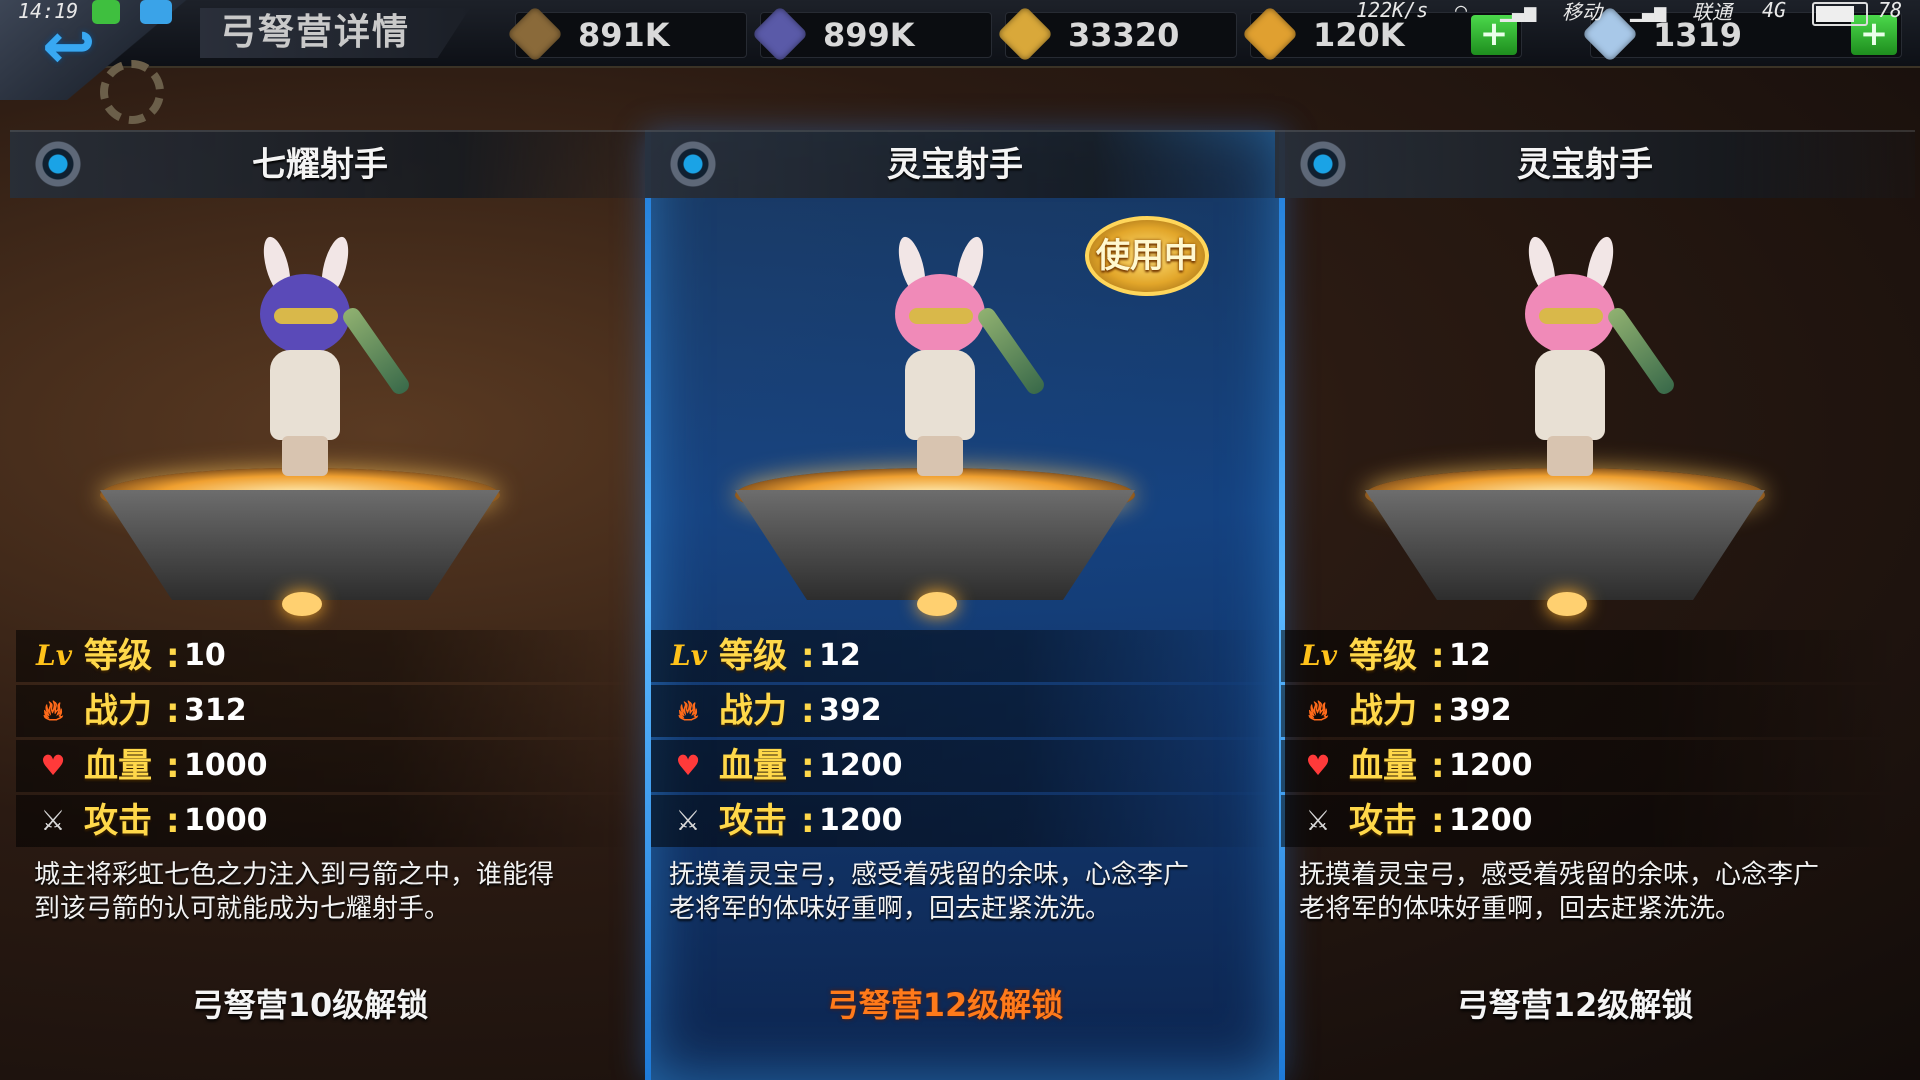 The width and height of the screenshot is (1920, 1080). I want to click on stat-hp: ♥ 血量 : 1000, so click(326, 766).